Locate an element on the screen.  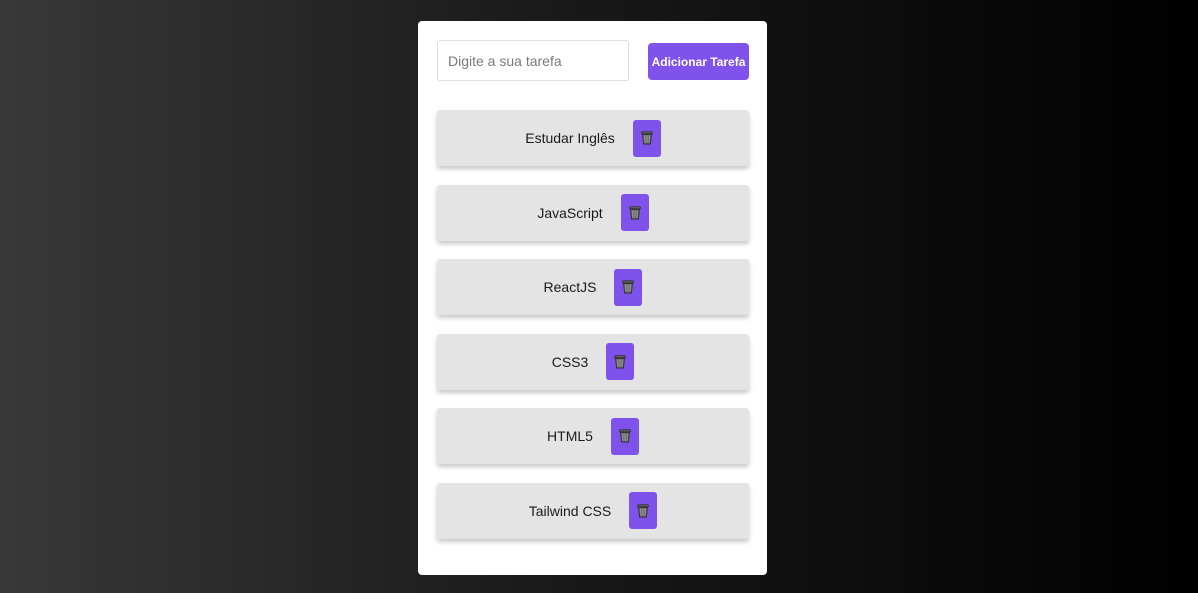
task-item: CSS3 is located at coordinates (593, 361).